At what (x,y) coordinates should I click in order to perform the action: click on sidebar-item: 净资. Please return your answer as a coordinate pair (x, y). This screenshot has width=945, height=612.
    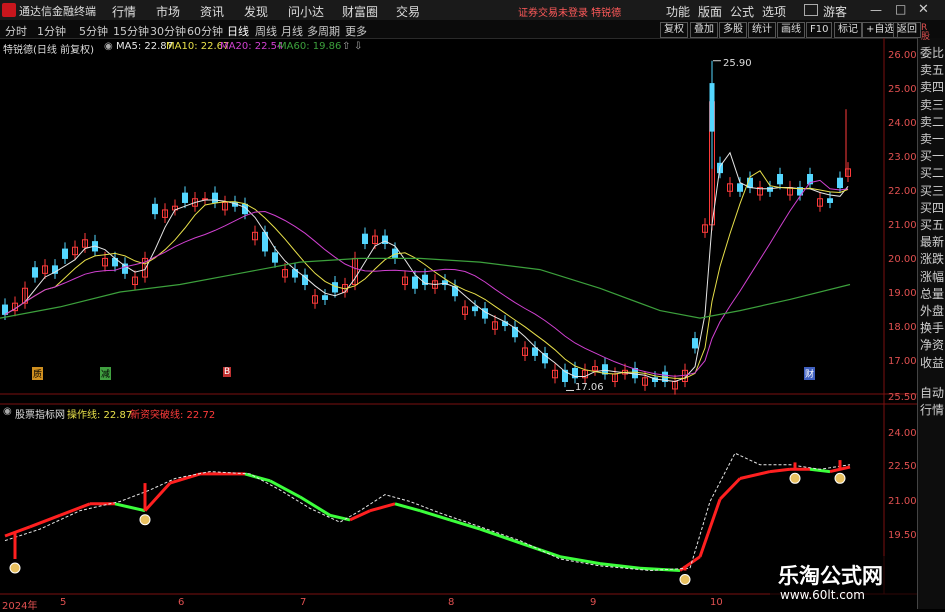
    Looking at the image, I should click on (932, 345).